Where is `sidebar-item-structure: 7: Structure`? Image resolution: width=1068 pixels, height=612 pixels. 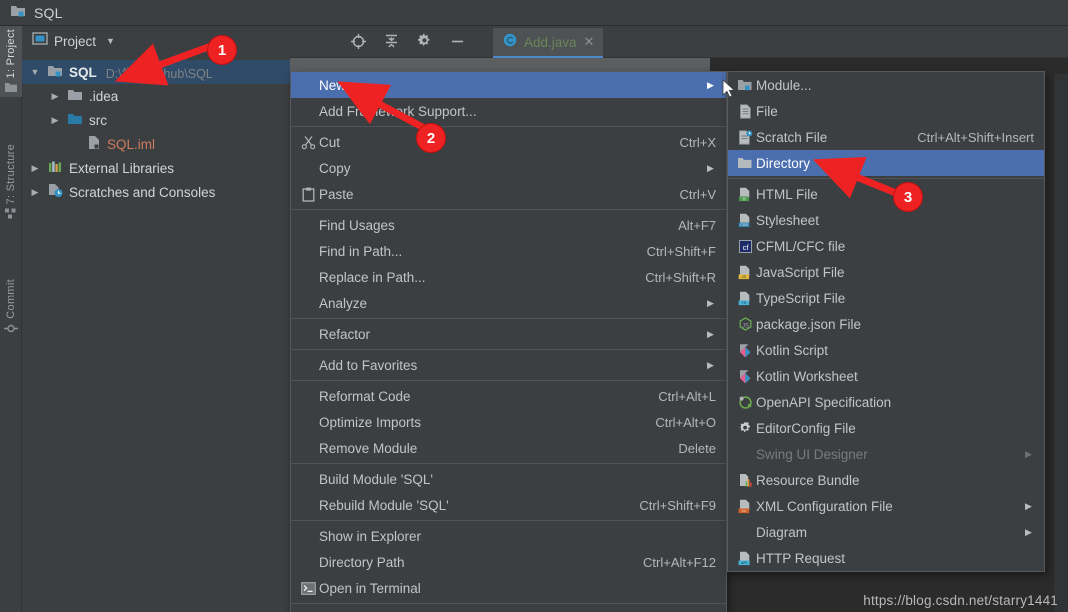
sidebar-item-structure: 7: Structure is located at coordinates (11, 182).